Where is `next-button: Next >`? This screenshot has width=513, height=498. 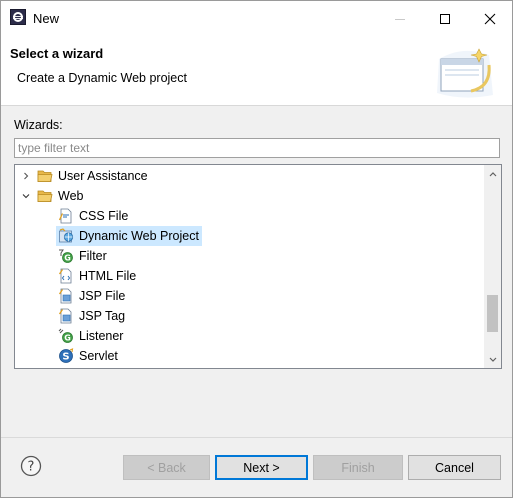 next-button: Next > is located at coordinates (261, 467).